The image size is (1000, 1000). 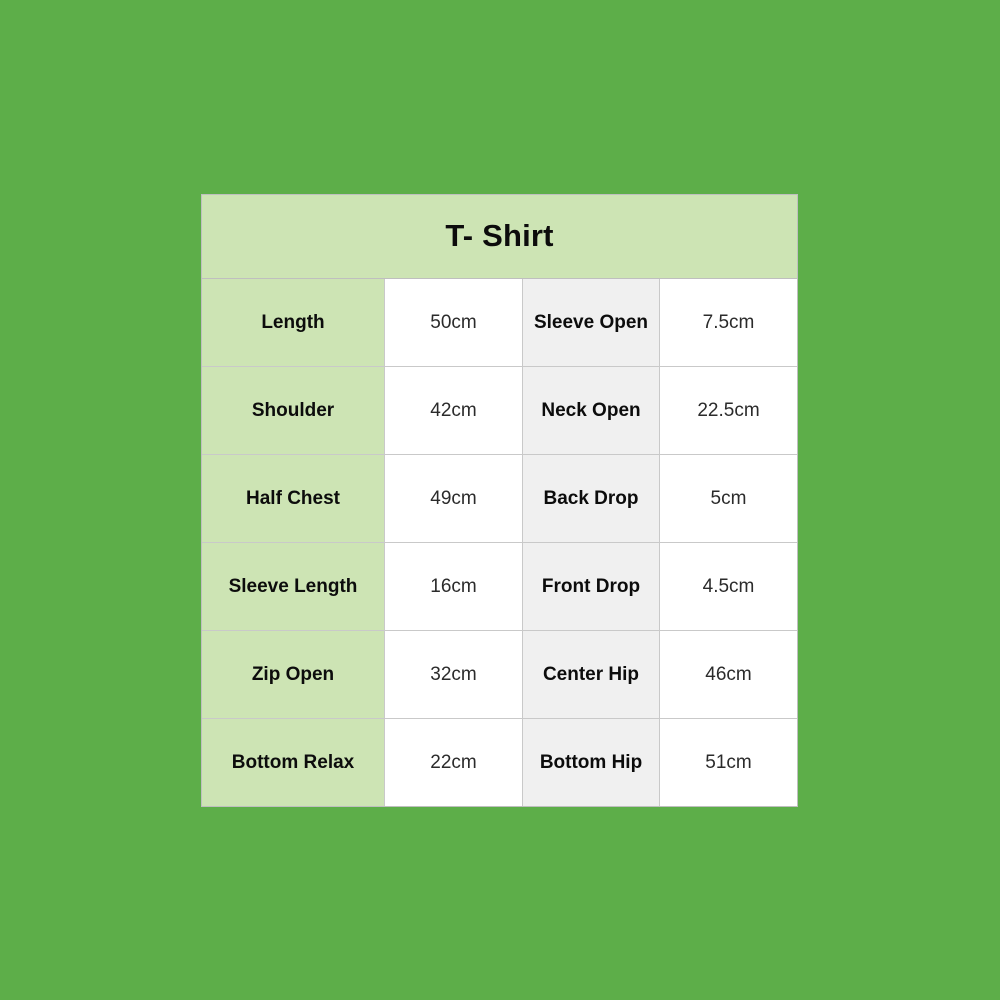 What do you see at coordinates (454, 762) in the screenshot?
I see `measurement-value: 22cm` at bounding box center [454, 762].